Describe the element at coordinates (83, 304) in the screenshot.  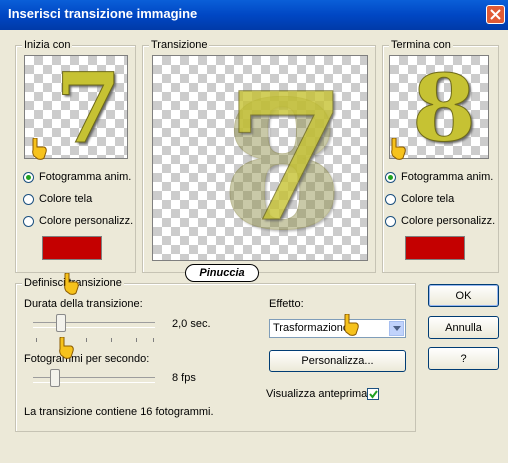
I see `duration-label: Durata della transizione:` at that location.